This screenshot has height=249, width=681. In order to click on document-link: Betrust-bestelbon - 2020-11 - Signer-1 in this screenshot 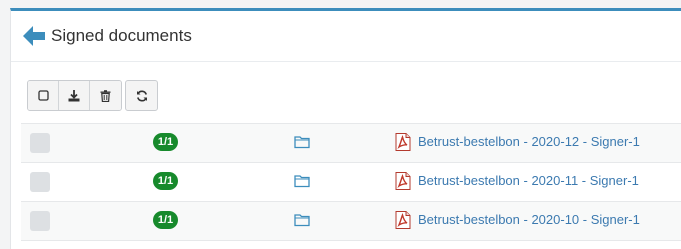, I will do `click(528, 180)`.